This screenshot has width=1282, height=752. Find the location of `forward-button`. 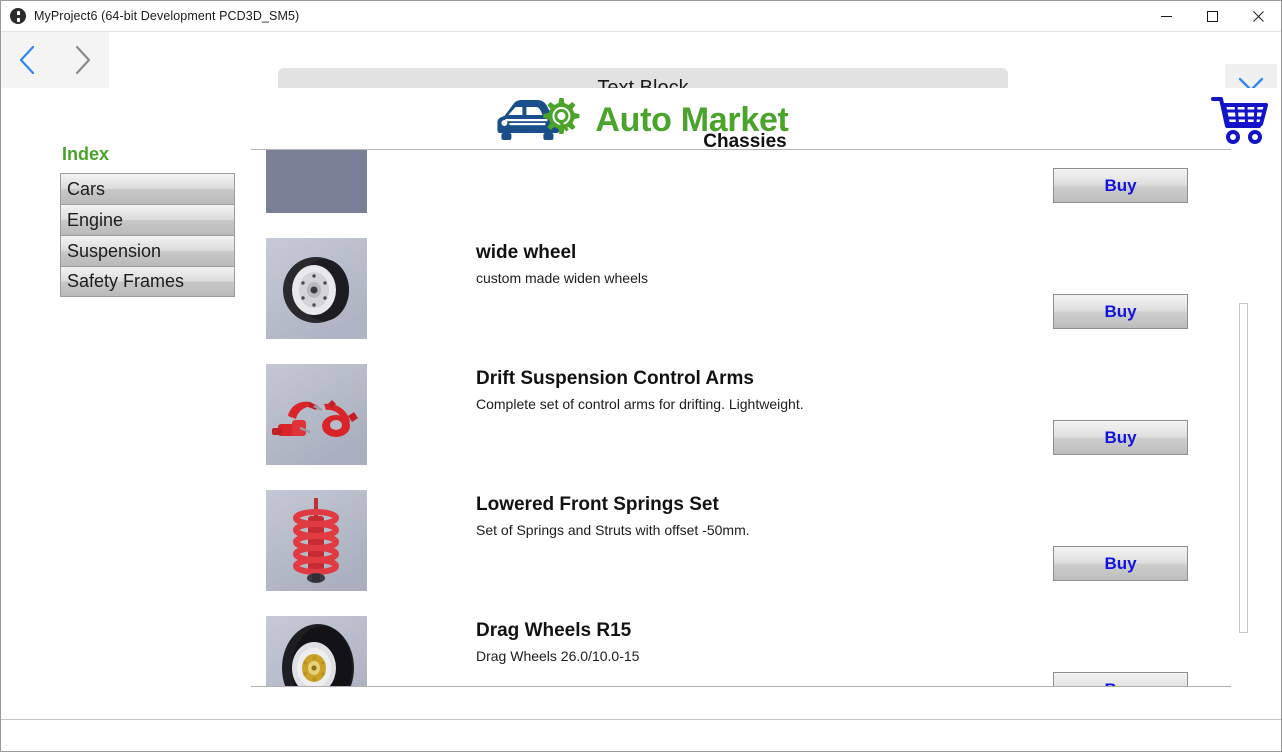

forward-button is located at coordinates (82, 60).